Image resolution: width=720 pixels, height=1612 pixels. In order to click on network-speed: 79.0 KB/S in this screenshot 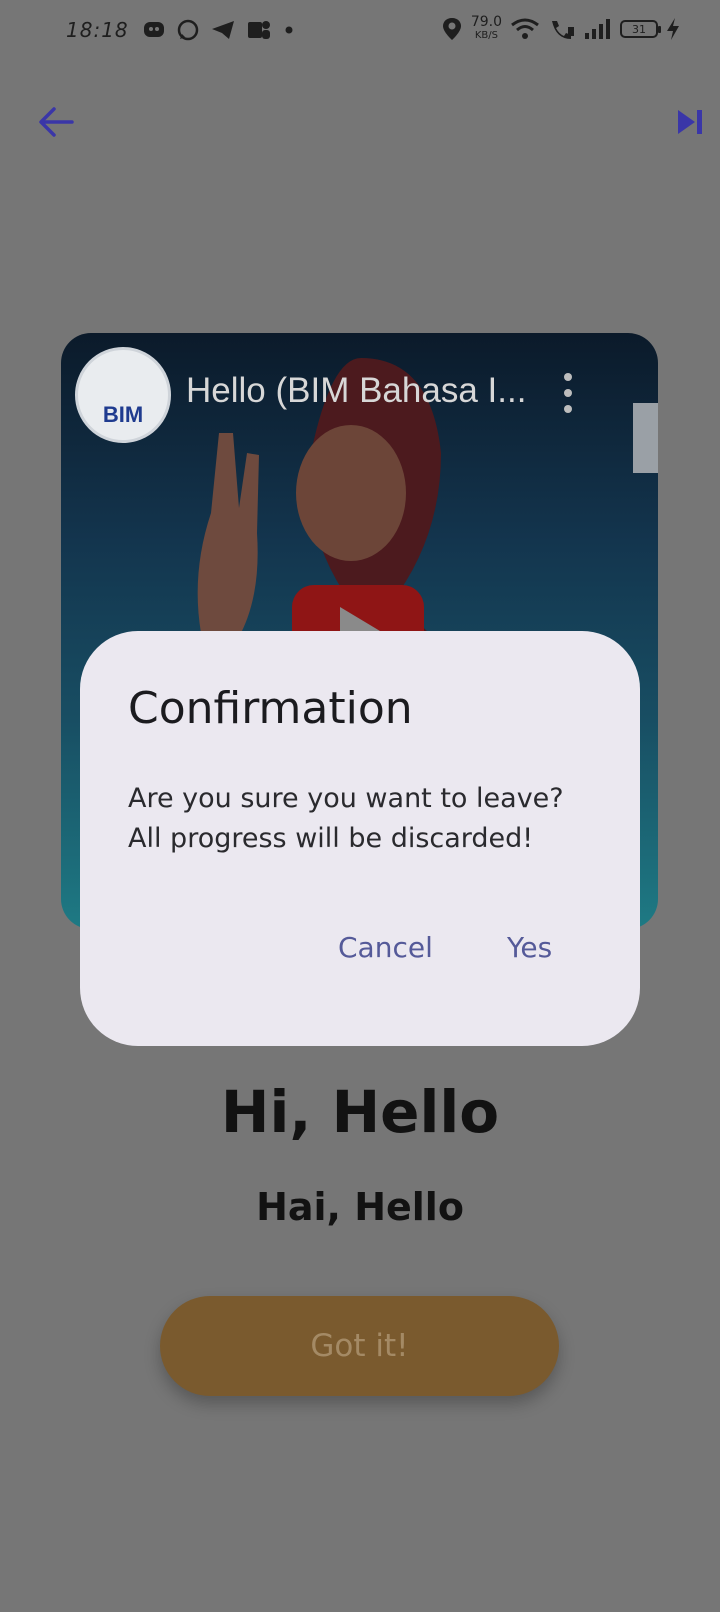, I will do `click(486, 28)`.